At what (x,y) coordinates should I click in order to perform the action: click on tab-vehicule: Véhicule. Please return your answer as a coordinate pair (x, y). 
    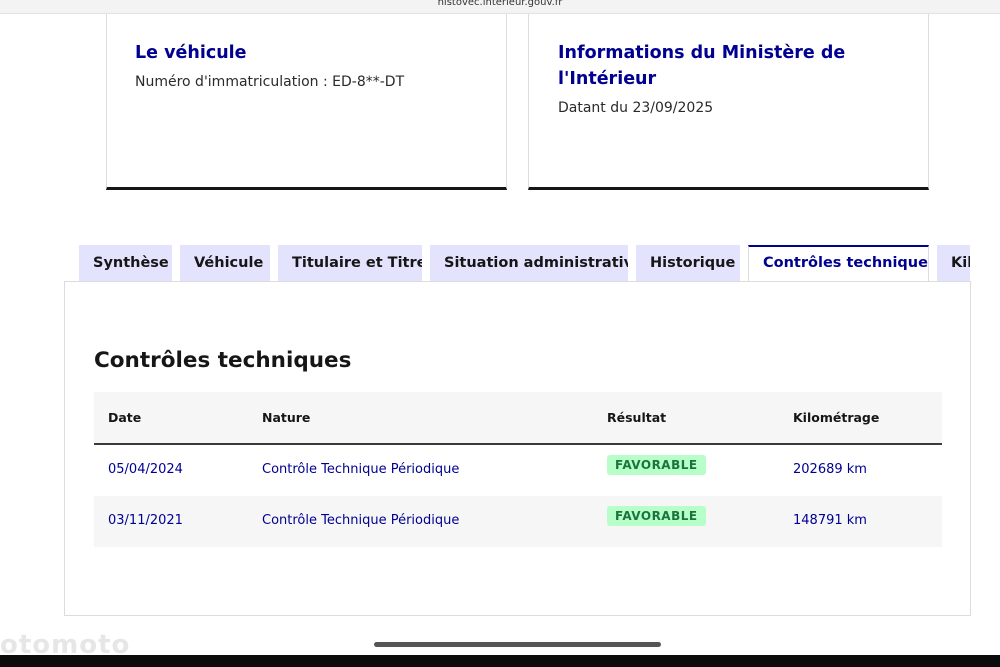
    Looking at the image, I should click on (225, 263).